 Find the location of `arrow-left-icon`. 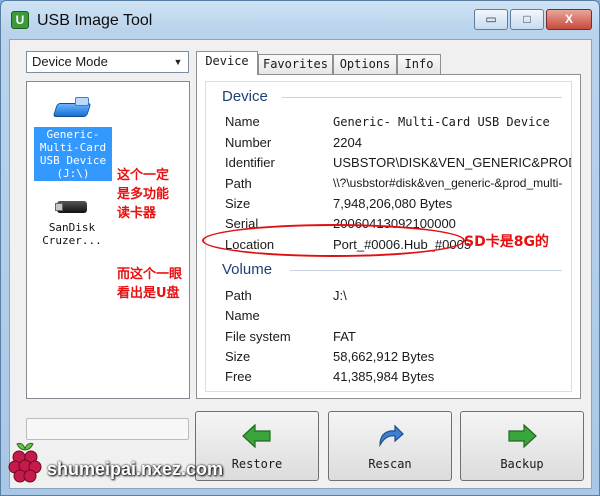

arrow-left-icon is located at coordinates (256, 436).